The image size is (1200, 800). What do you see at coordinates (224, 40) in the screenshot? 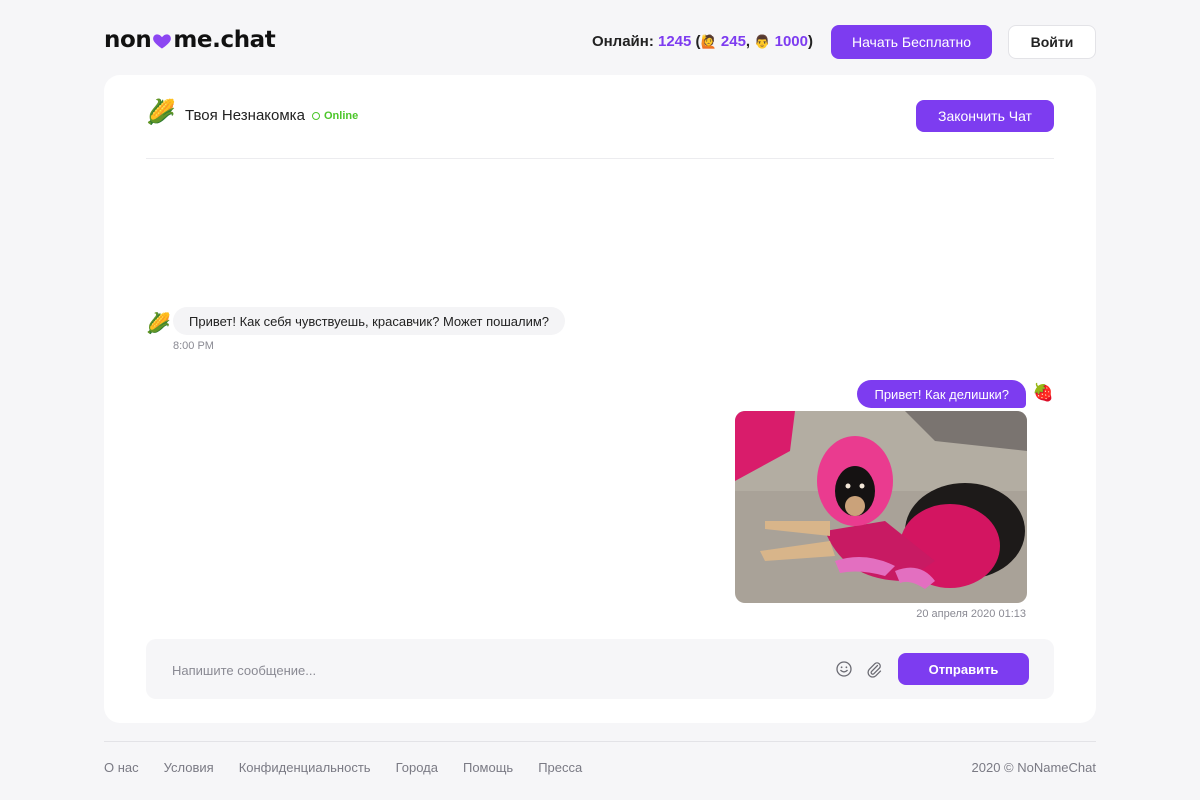
I see `logo-text-right: me.chat` at bounding box center [224, 40].